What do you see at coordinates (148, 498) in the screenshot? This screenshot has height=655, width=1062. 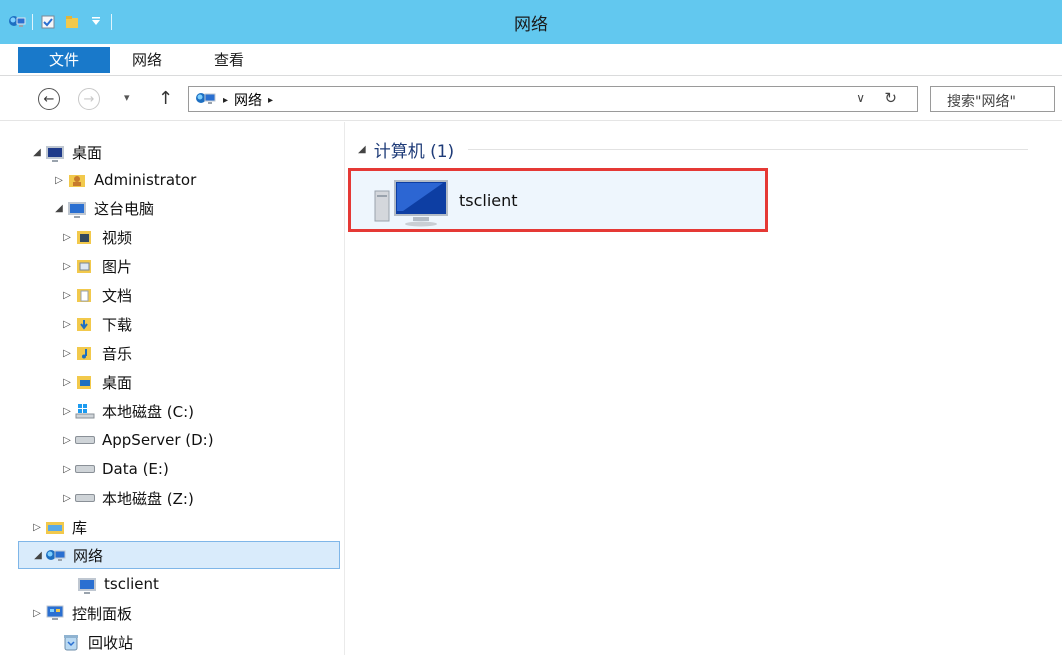 I see `nav-item-label: 本地磁盘 (Z:)` at bounding box center [148, 498].